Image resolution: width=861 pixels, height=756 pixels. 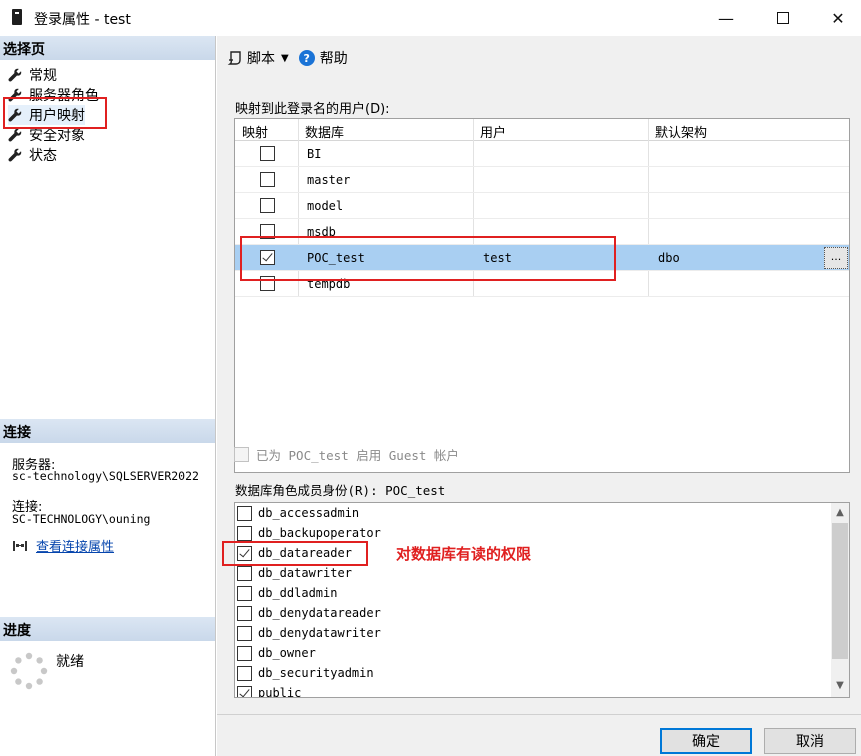 What do you see at coordinates (305, 573) in the screenshot?
I see `role-name: db_datawriter` at bounding box center [305, 573].